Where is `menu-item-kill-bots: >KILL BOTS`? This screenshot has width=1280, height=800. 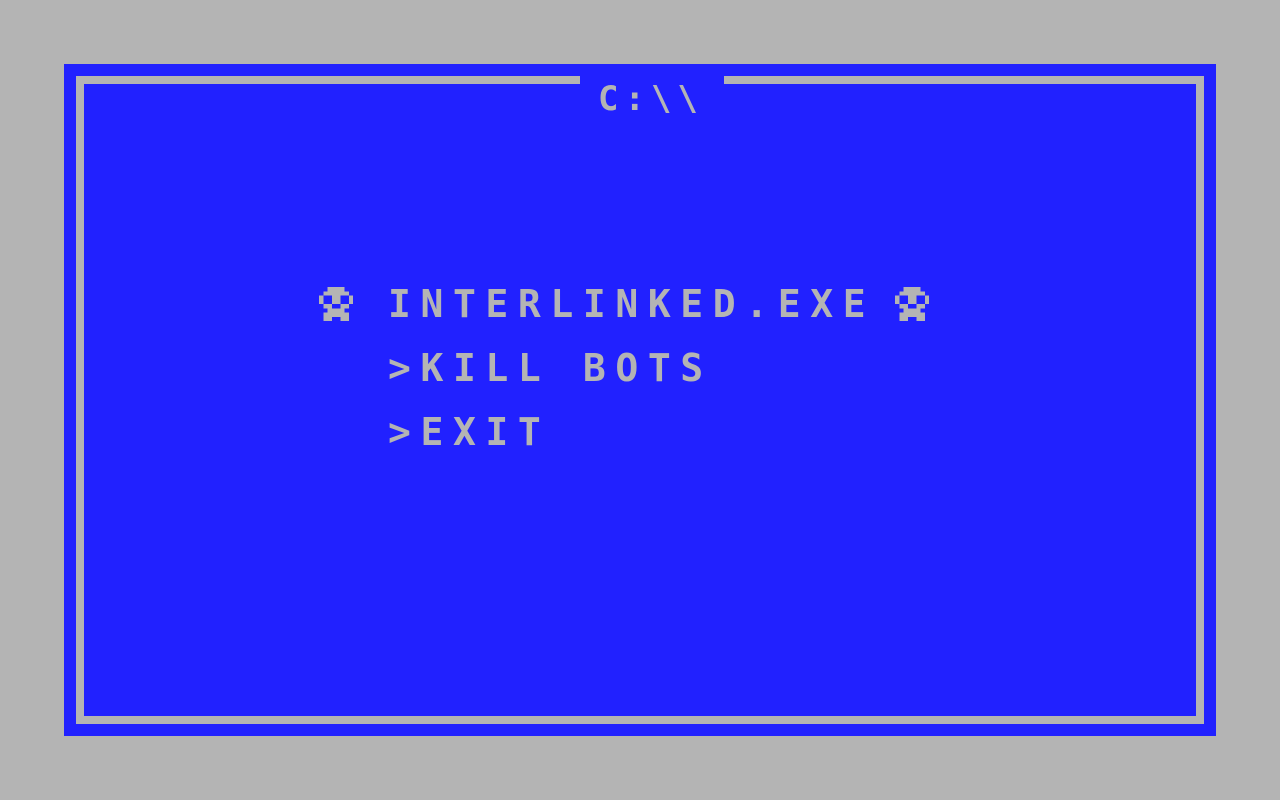 menu-item-kill-bots: >KILL BOTS is located at coordinates (550, 368).